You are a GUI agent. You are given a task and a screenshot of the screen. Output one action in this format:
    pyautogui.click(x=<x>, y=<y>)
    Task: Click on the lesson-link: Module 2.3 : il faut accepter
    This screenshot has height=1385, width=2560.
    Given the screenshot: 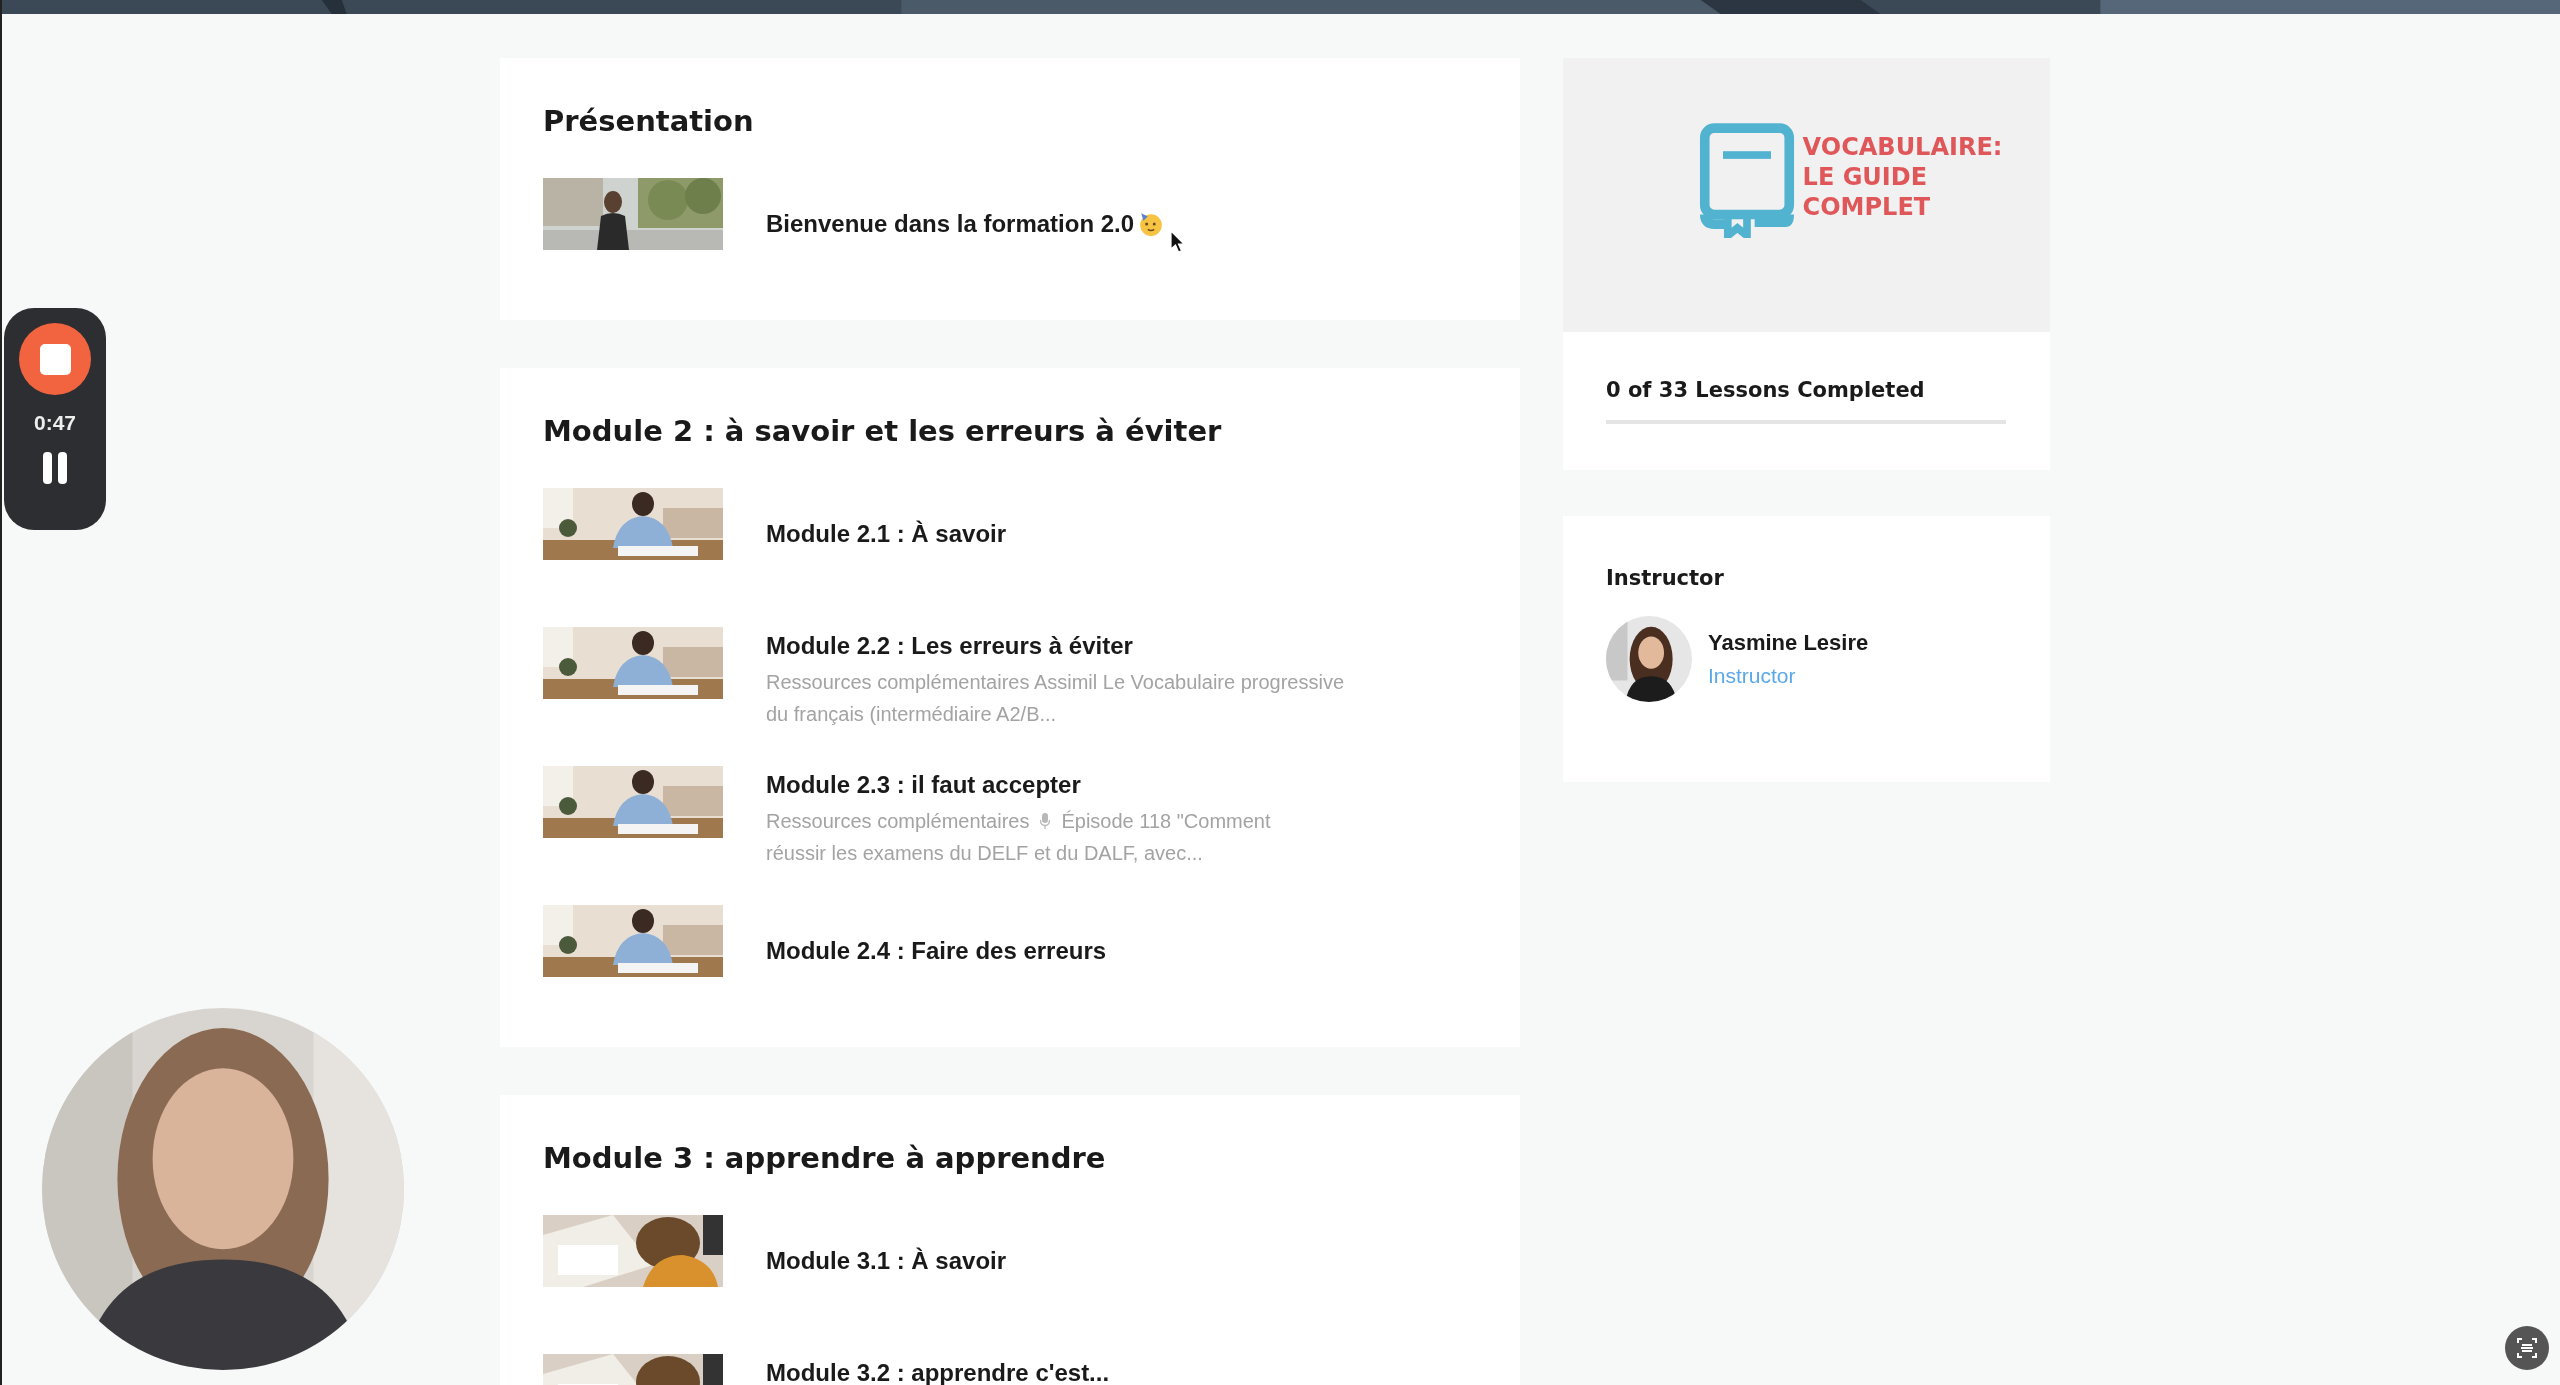 What is the action you would take?
    pyautogui.click(x=923, y=785)
    